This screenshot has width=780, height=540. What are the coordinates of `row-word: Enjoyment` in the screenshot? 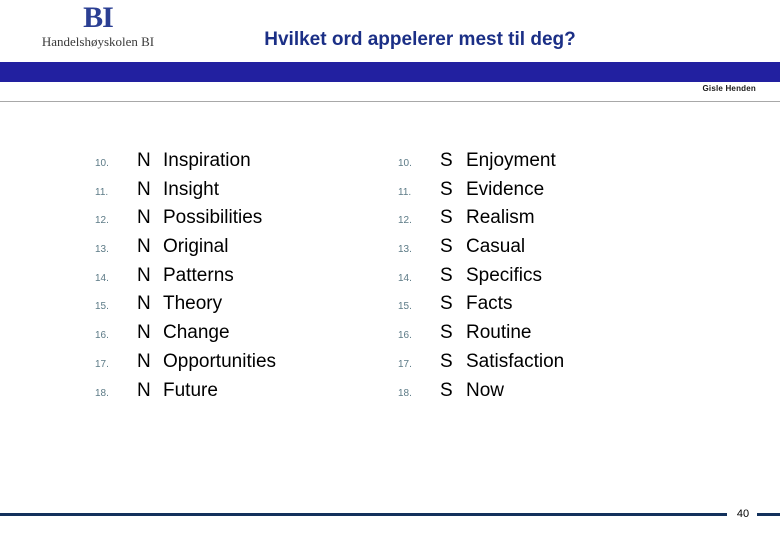 It's located at (511, 160).